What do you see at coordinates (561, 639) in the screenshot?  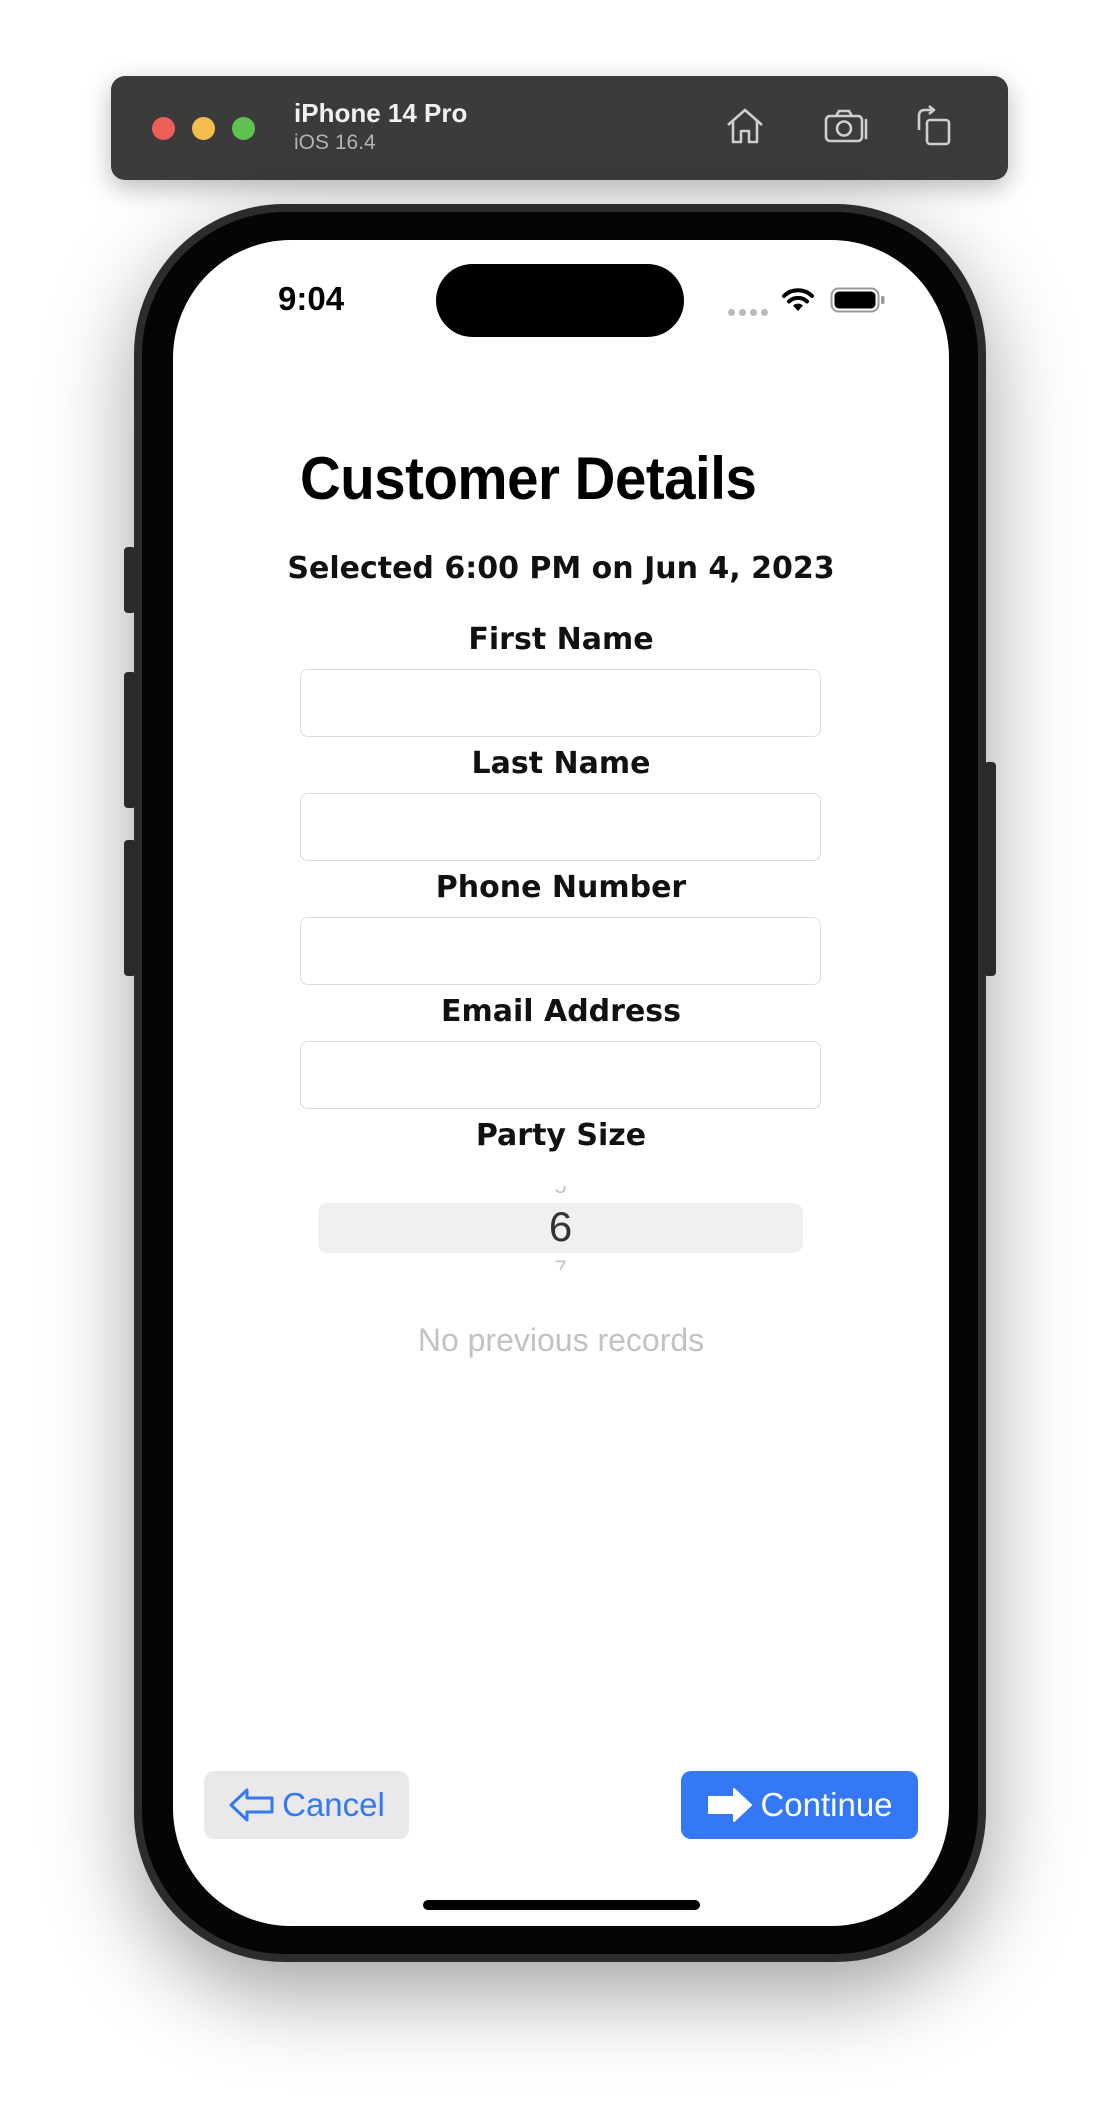 I see `first-name-label: First Name` at bounding box center [561, 639].